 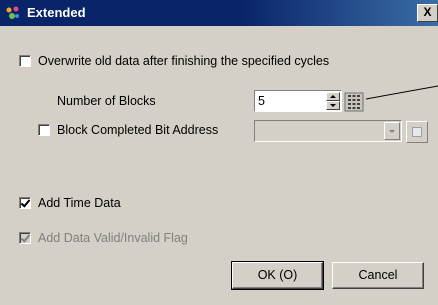 I want to click on dialog-title: Extended, so click(x=56, y=12).